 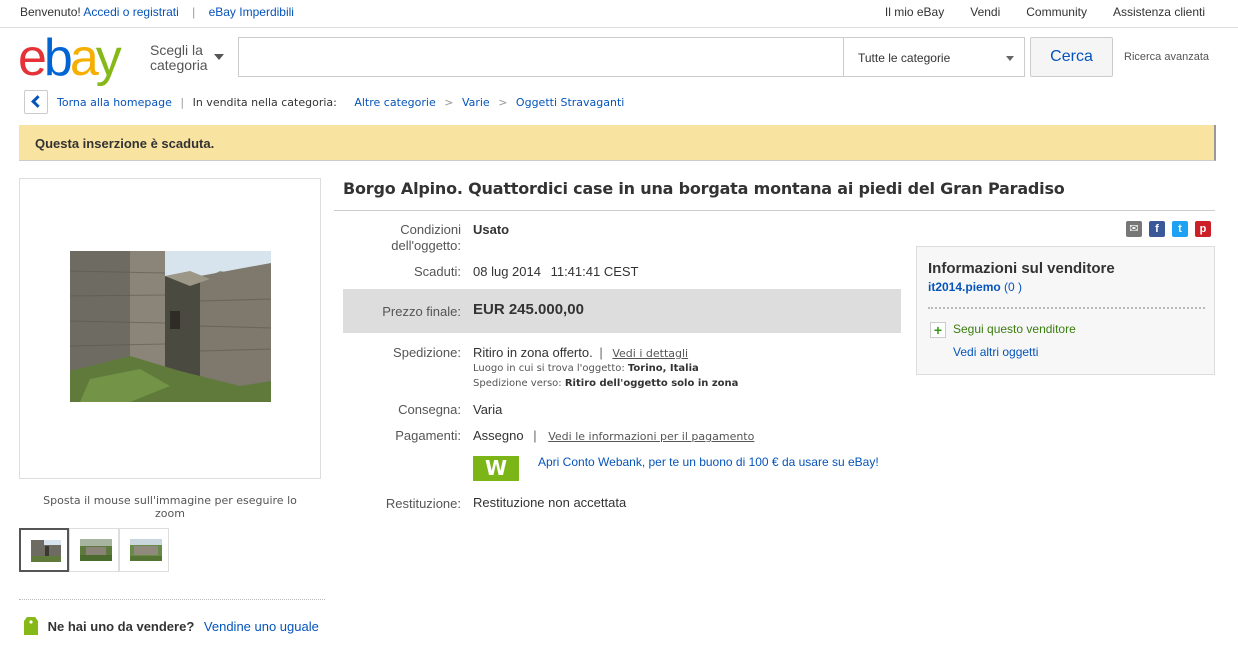 What do you see at coordinates (650, 353) in the screenshot?
I see `shipping-details-link: Vedi i dettagli` at bounding box center [650, 353].